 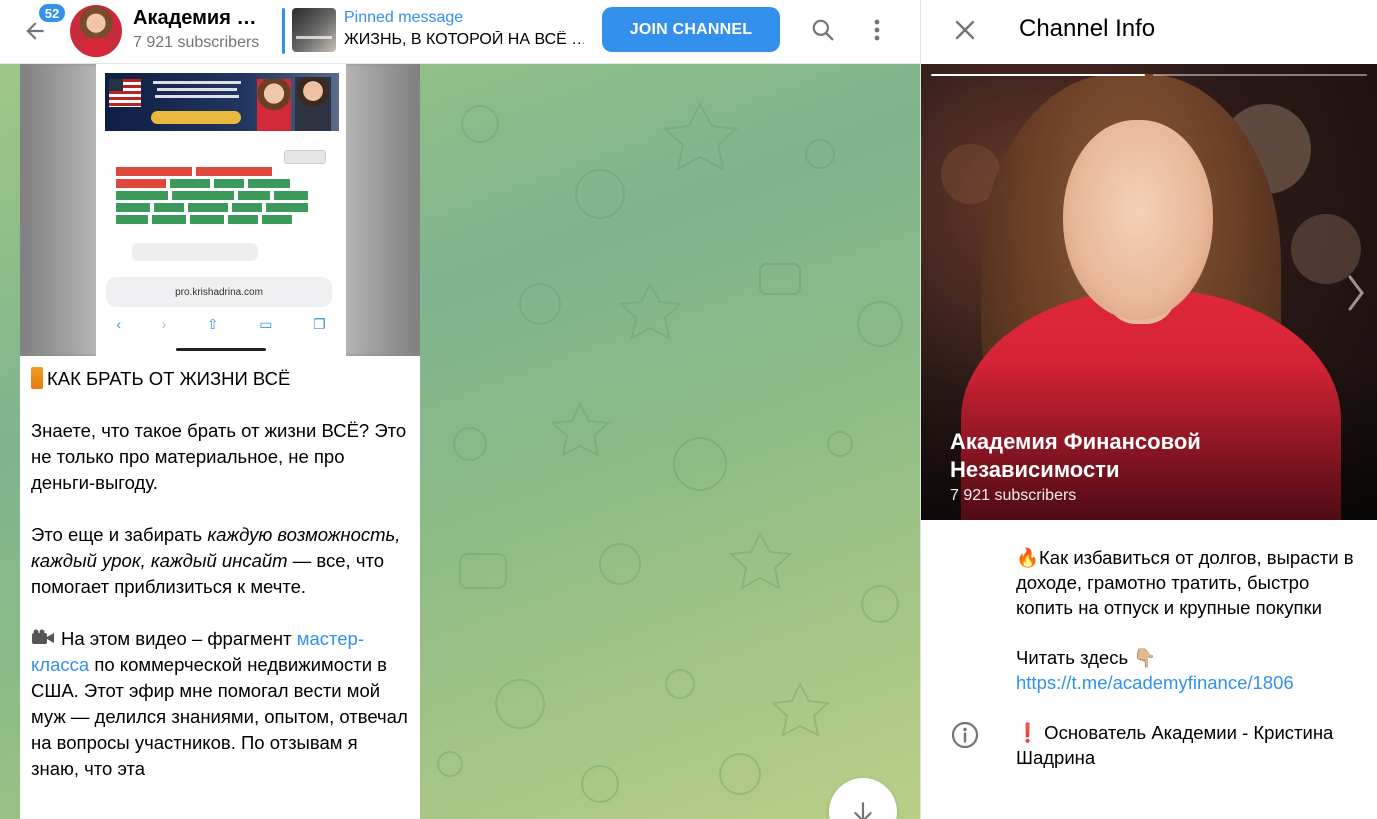 What do you see at coordinates (1138, 220) in the screenshot?
I see `photo-face` at bounding box center [1138, 220].